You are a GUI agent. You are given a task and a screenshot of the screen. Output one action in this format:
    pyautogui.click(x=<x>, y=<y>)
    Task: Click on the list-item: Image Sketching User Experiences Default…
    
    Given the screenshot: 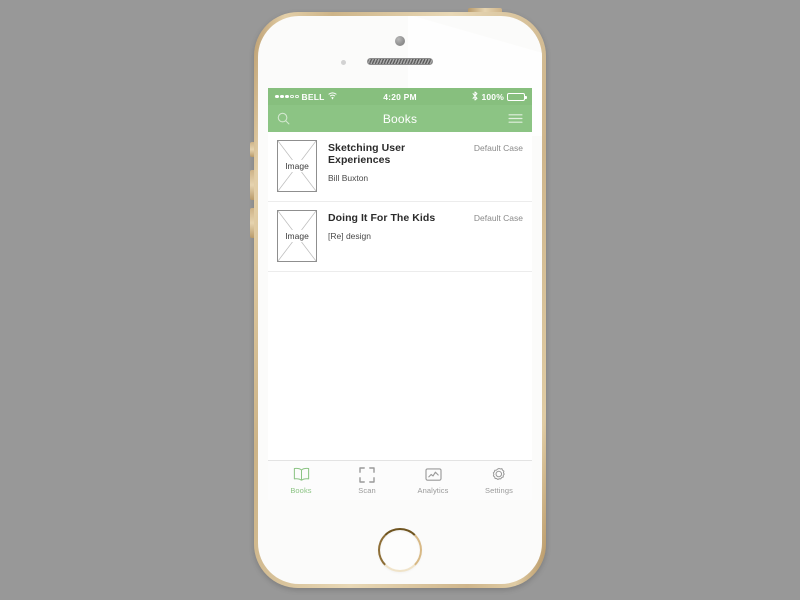 What is the action you would take?
    pyautogui.click(x=400, y=167)
    